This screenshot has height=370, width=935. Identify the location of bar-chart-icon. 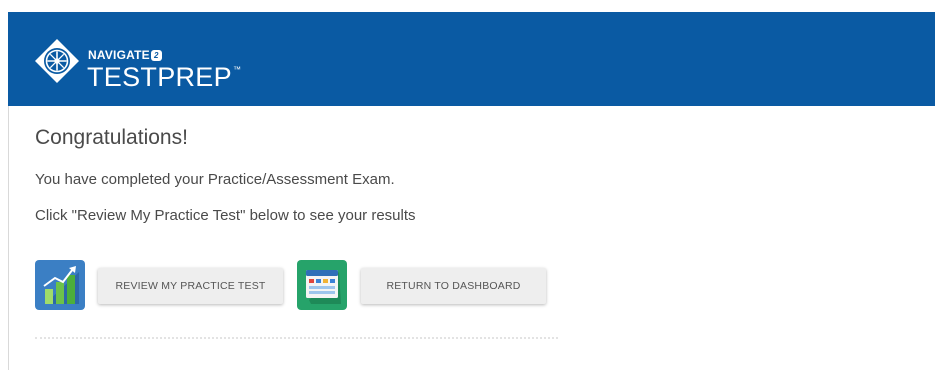
(61, 285).